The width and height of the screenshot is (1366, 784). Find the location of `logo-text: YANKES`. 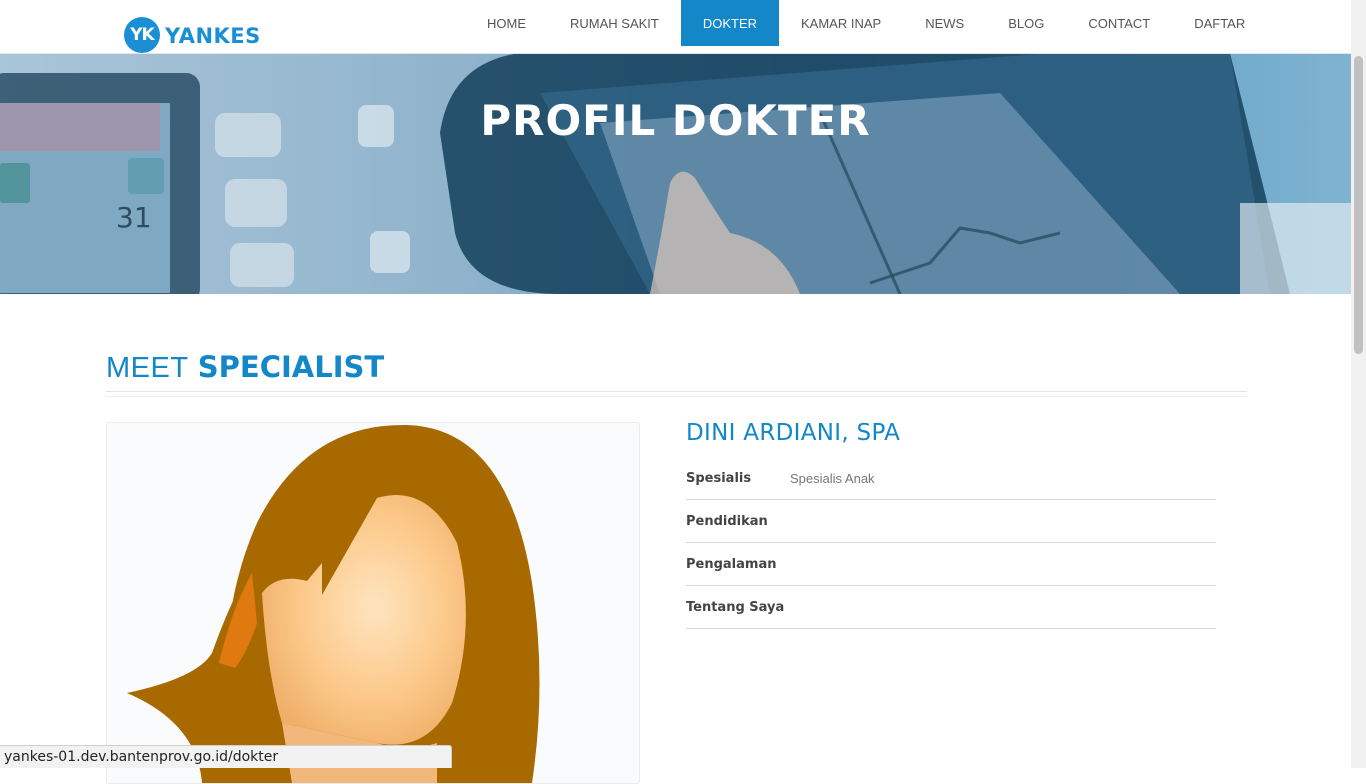

logo-text: YANKES is located at coordinates (213, 36).